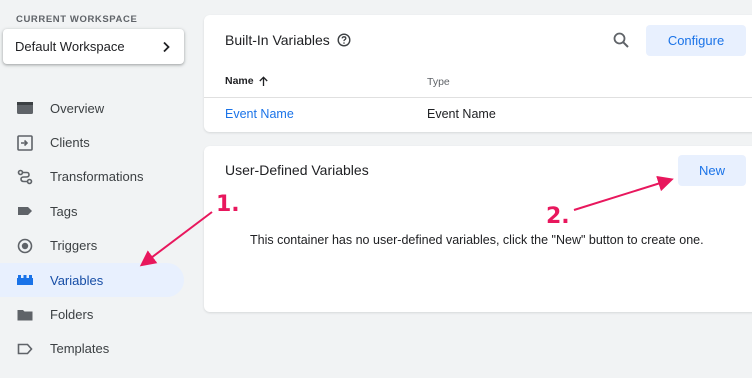  I want to click on user-defined-variables-title: User-Defined Variables, so click(297, 170).